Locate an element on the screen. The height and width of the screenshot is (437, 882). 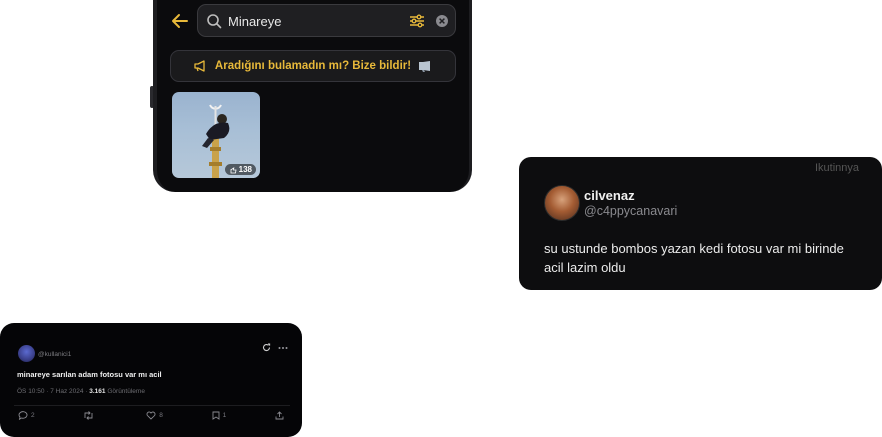
result-thumbnail: 138 is located at coordinates (216, 135).